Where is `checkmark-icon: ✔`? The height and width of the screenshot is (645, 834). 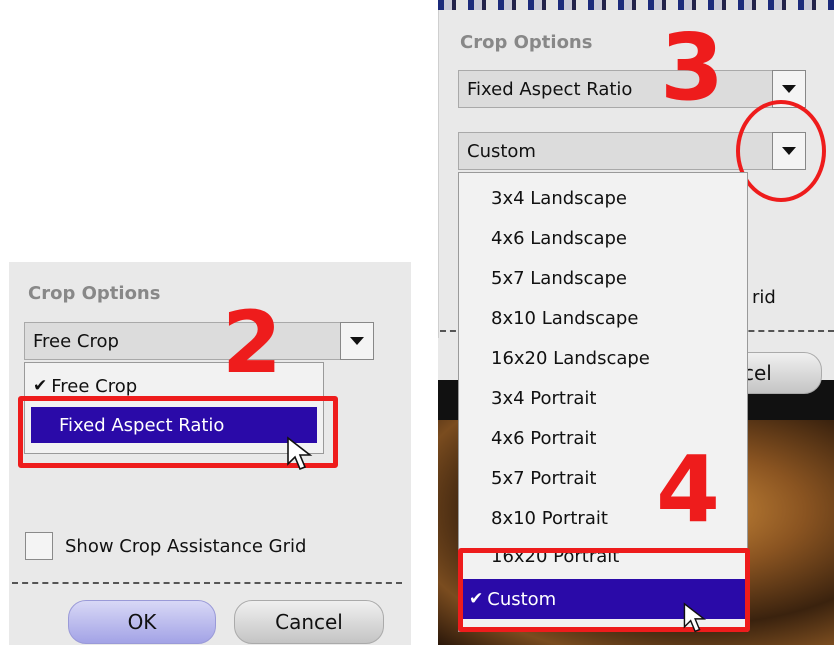
checkmark-icon: ✔ is located at coordinates (40, 386).